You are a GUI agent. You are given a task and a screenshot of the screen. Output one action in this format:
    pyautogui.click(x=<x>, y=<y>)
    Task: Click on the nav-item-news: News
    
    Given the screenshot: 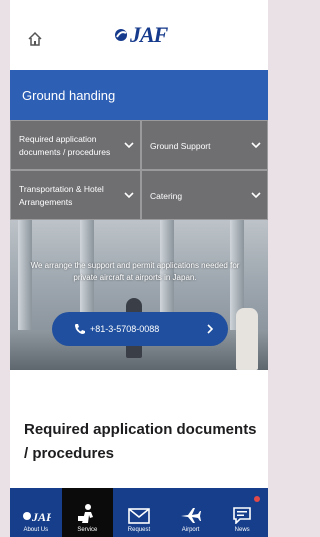 What is the action you would take?
    pyautogui.click(x=242, y=512)
    